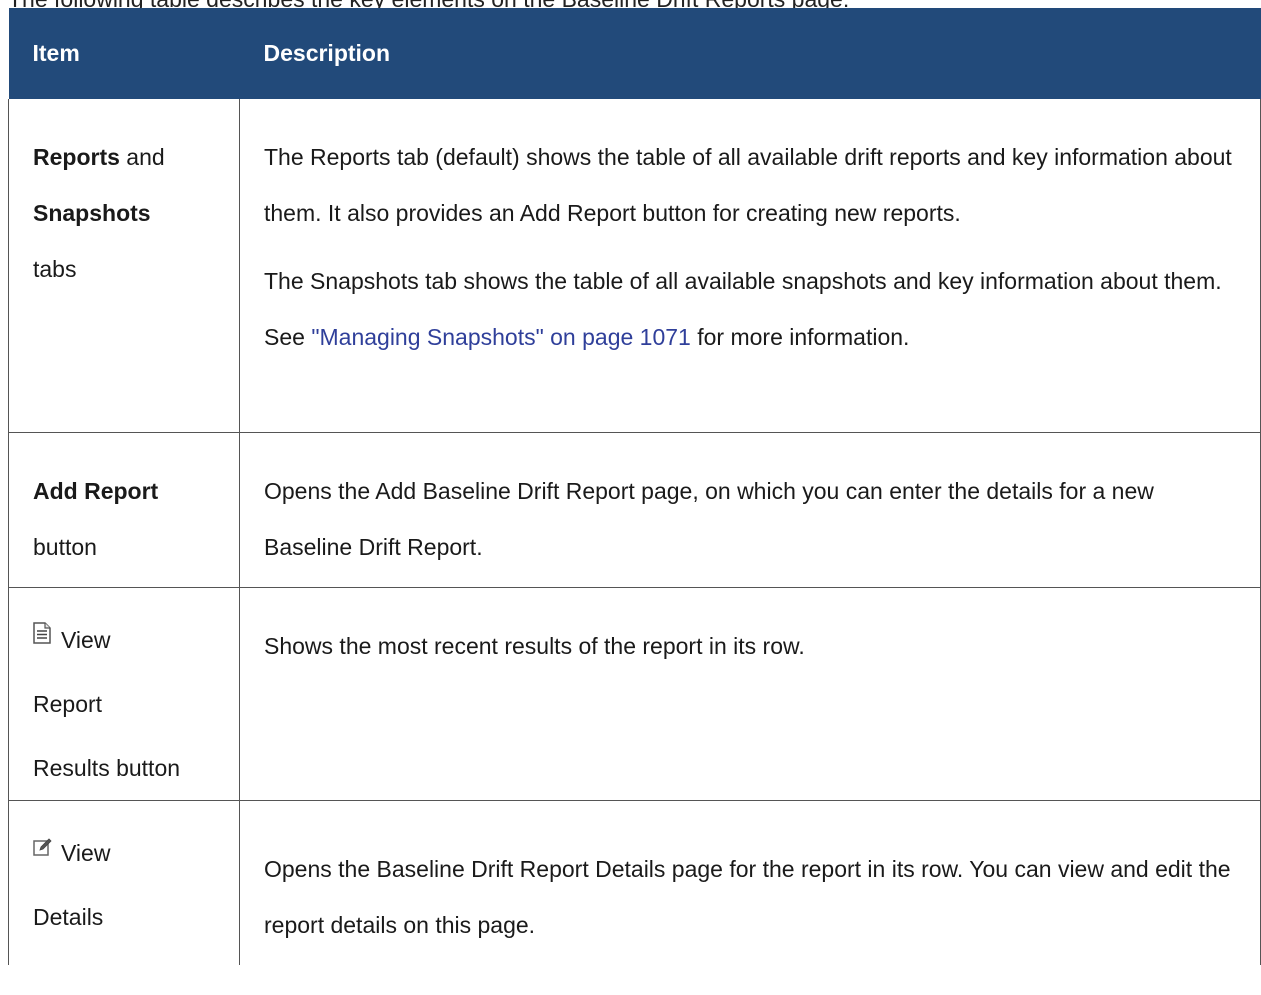 The width and height of the screenshot is (1261, 995). What do you see at coordinates (124, 266) in the screenshot?
I see `item-cell: Reports and Snapshots tabs` at bounding box center [124, 266].